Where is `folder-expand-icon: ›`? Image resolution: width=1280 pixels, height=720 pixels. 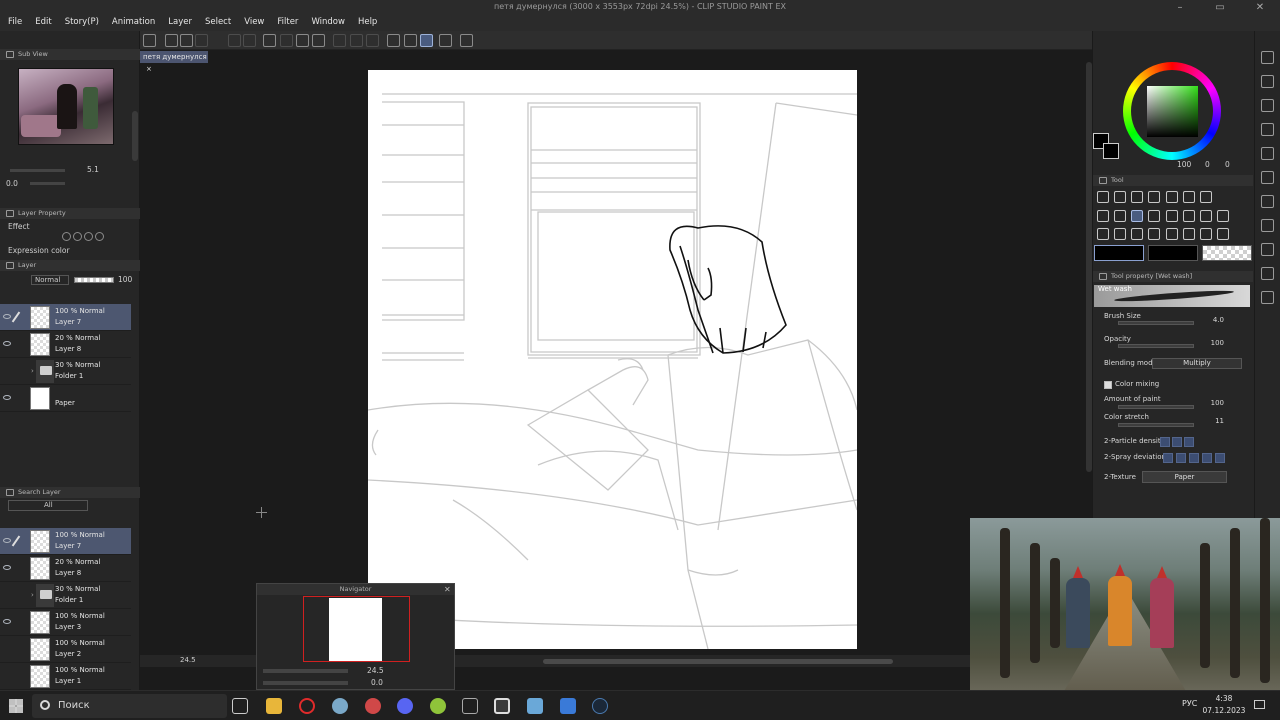
folder-expand-icon: › is located at coordinates (32, 371).